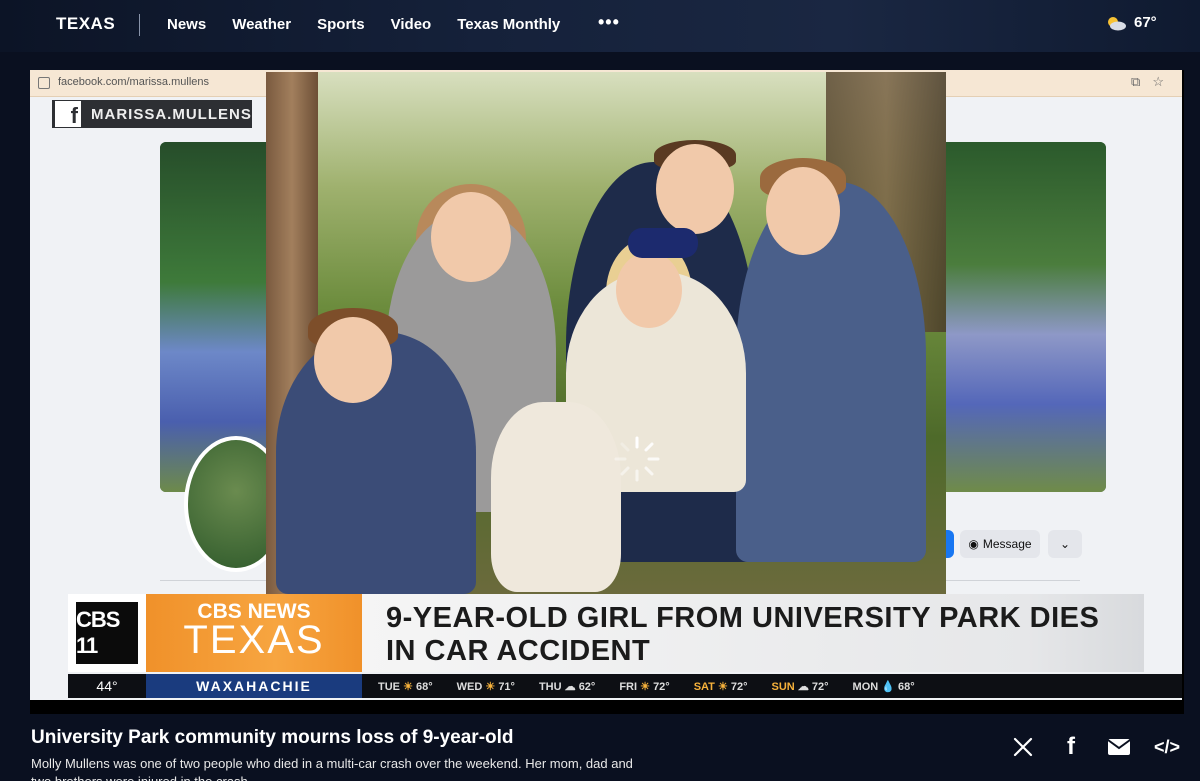 The width and height of the screenshot is (1200, 781). I want to click on nav-item-news: News, so click(186, 24).